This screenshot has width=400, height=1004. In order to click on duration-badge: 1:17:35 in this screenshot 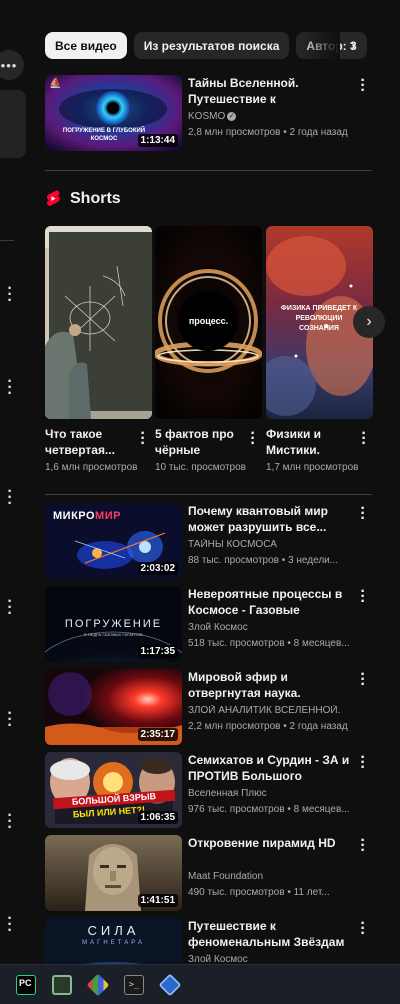, I will do `click(157, 651)`.